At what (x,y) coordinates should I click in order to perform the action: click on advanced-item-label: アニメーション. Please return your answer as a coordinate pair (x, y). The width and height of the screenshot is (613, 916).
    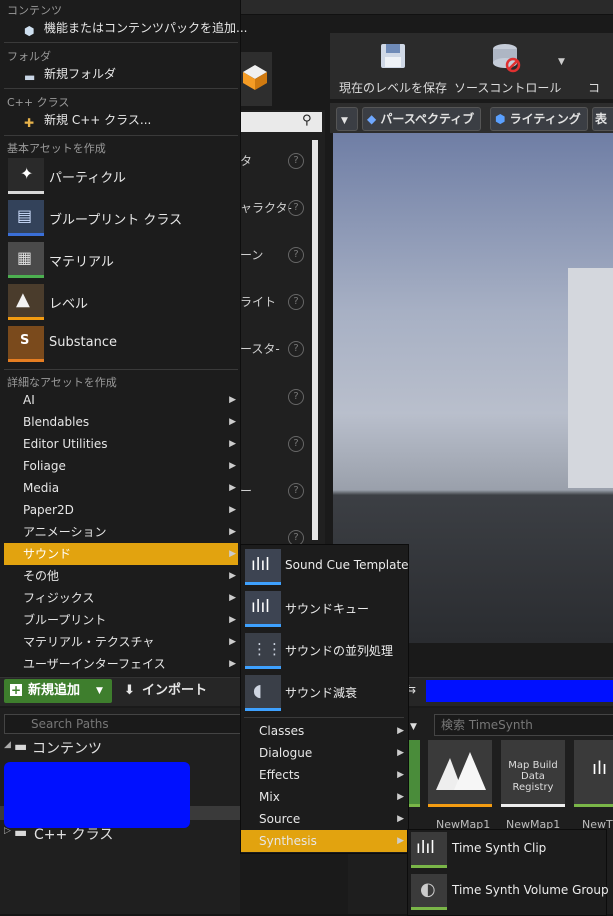
    Looking at the image, I should click on (65, 532).